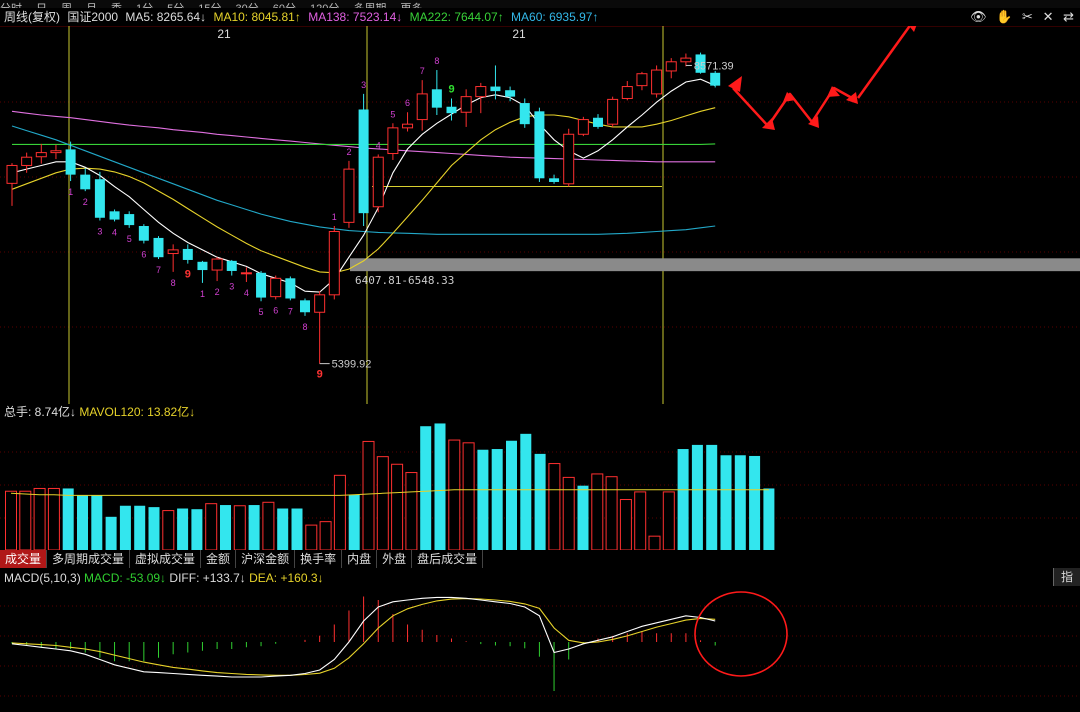  What do you see at coordinates (360, 559) in the screenshot?
I see `tab-6: 内盘` at bounding box center [360, 559].